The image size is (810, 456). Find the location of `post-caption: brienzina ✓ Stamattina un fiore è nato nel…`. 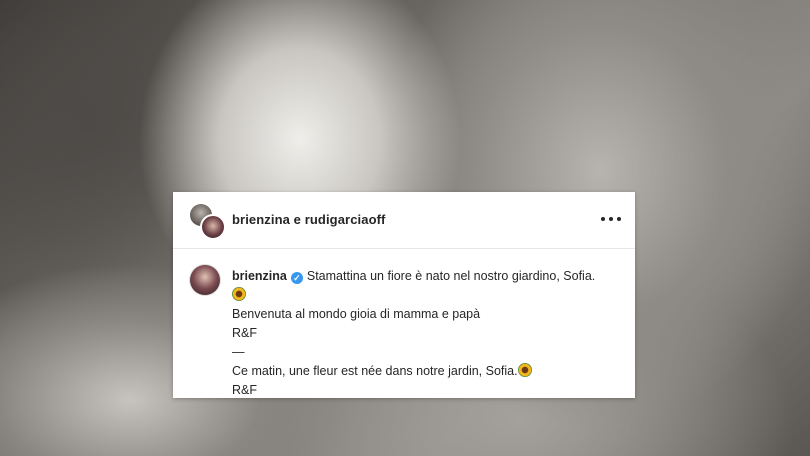

post-caption: brienzina ✓ Stamattina un fiore è nato nel… is located at coordinates (428, 333).